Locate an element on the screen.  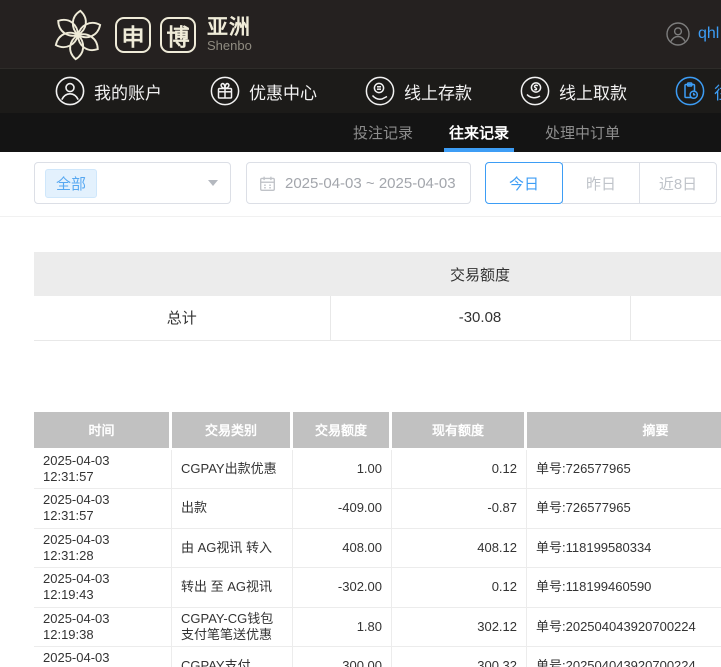
nav-item-label: 往来记录 is located at coordinates (717, 91).